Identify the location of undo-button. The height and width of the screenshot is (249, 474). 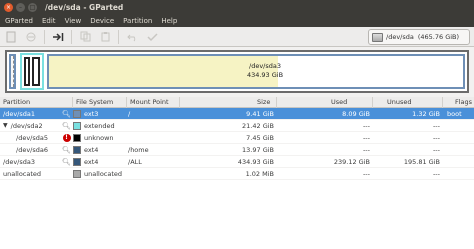
(132, 37).